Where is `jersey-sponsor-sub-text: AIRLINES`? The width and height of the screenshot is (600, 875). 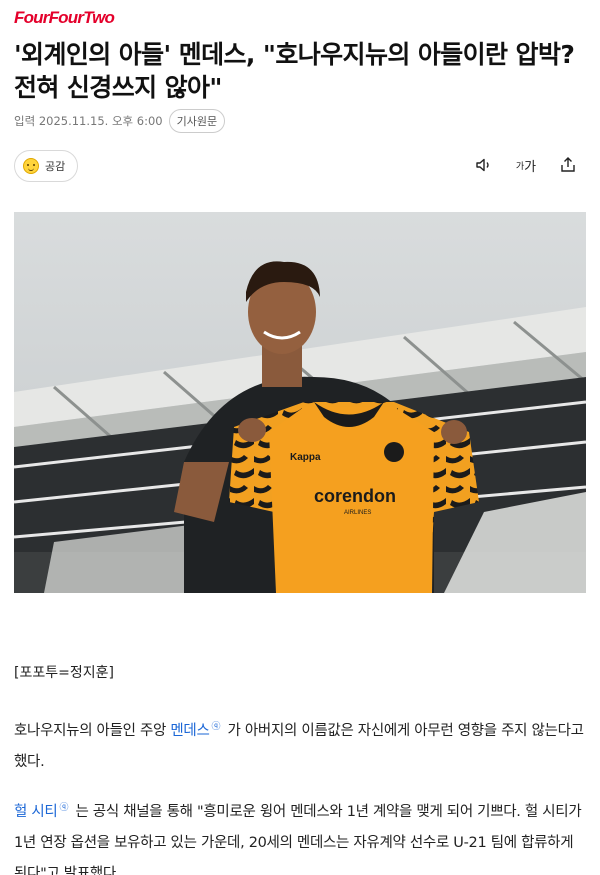
jersey-sponsor-sub-text: AIRLINES is located at coordinates (357, 513).